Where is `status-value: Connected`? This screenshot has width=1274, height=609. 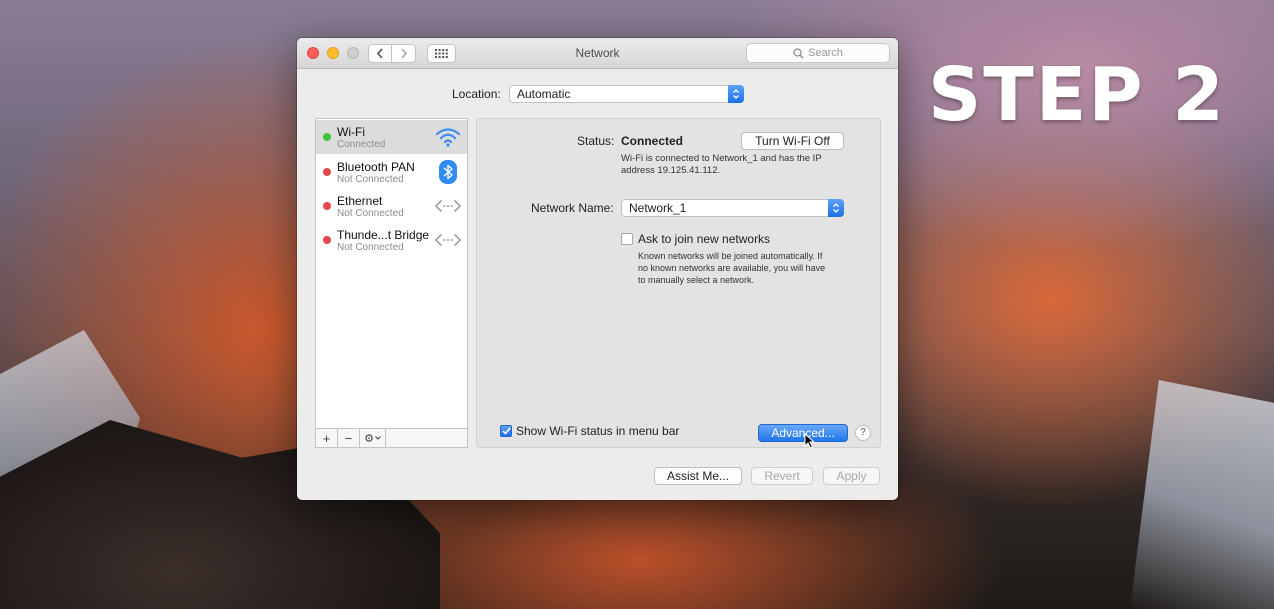
status-value: Connected is located at coordinates (652, 141).